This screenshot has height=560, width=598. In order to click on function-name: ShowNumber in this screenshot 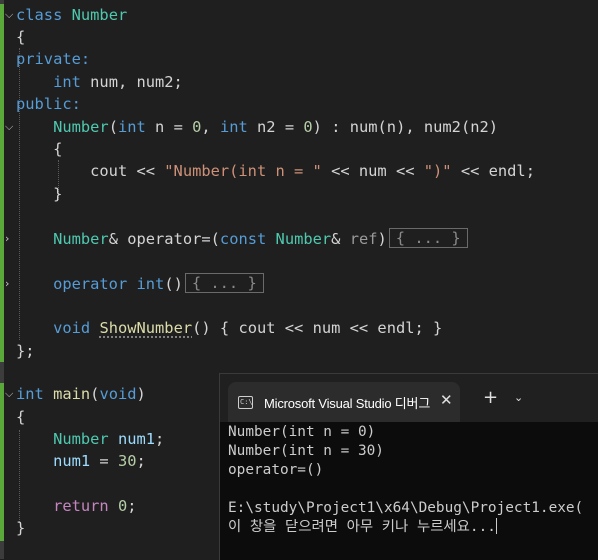, I will do `click(146, 328)`.